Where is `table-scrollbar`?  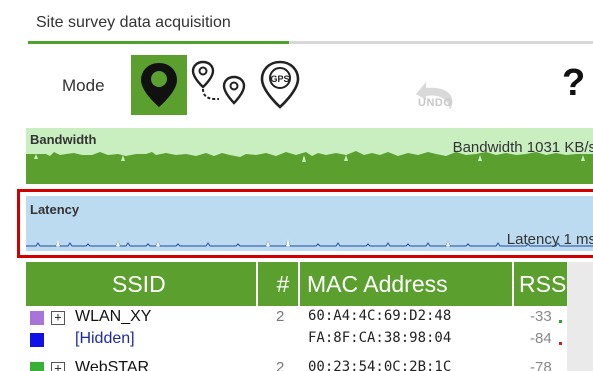
table-scrollbar is located at coordinates (580, 316).